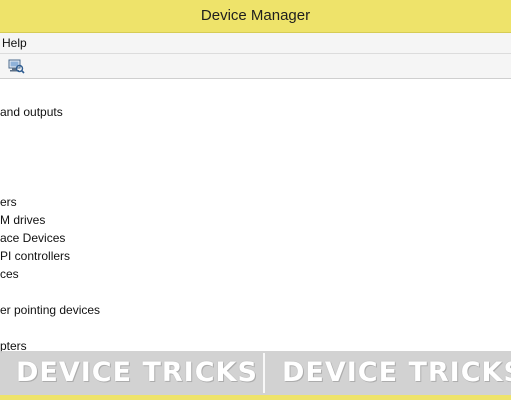  Describe the element at coordinates (255, 397) in the screenshot. I see `bottom-border` at that location.